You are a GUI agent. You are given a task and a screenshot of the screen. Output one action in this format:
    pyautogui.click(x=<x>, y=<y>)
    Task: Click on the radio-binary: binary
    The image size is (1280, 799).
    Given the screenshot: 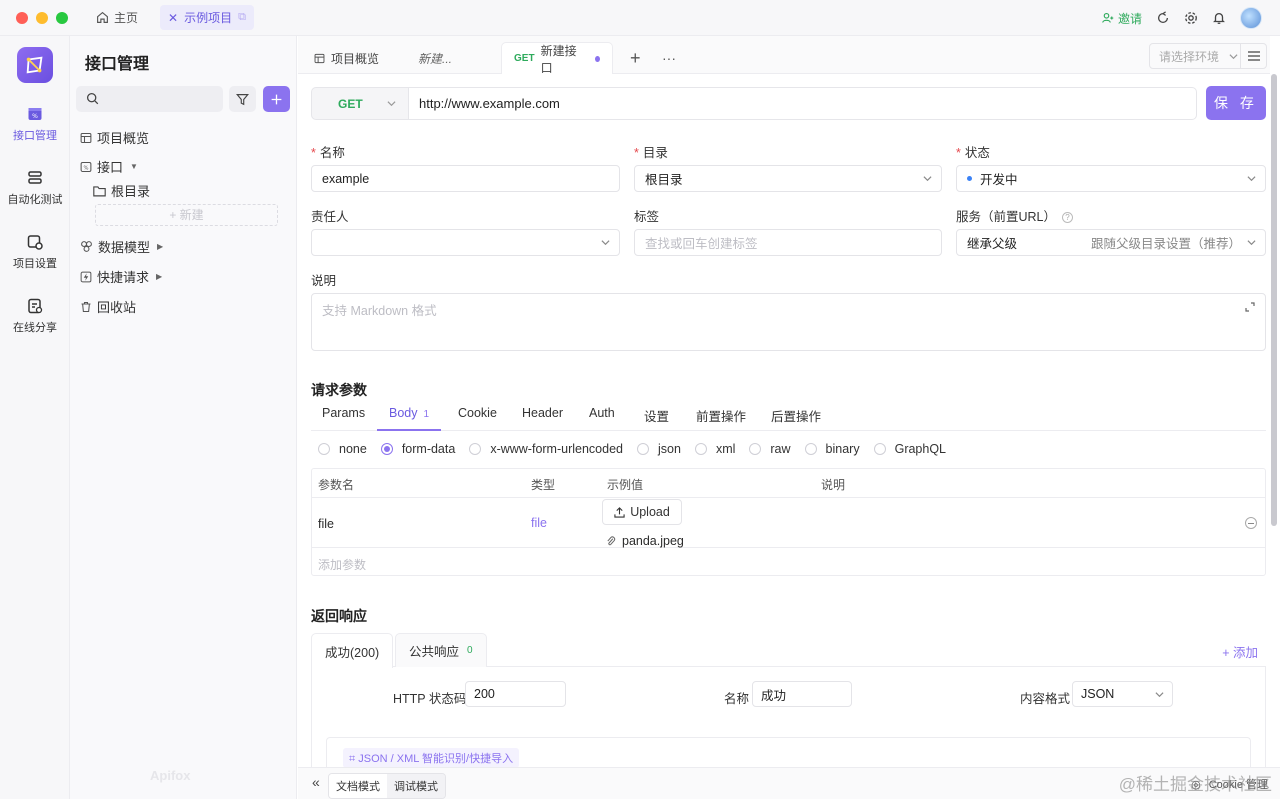 What is the action you would take?
    pyautogui.click(x=832, y=449)
    